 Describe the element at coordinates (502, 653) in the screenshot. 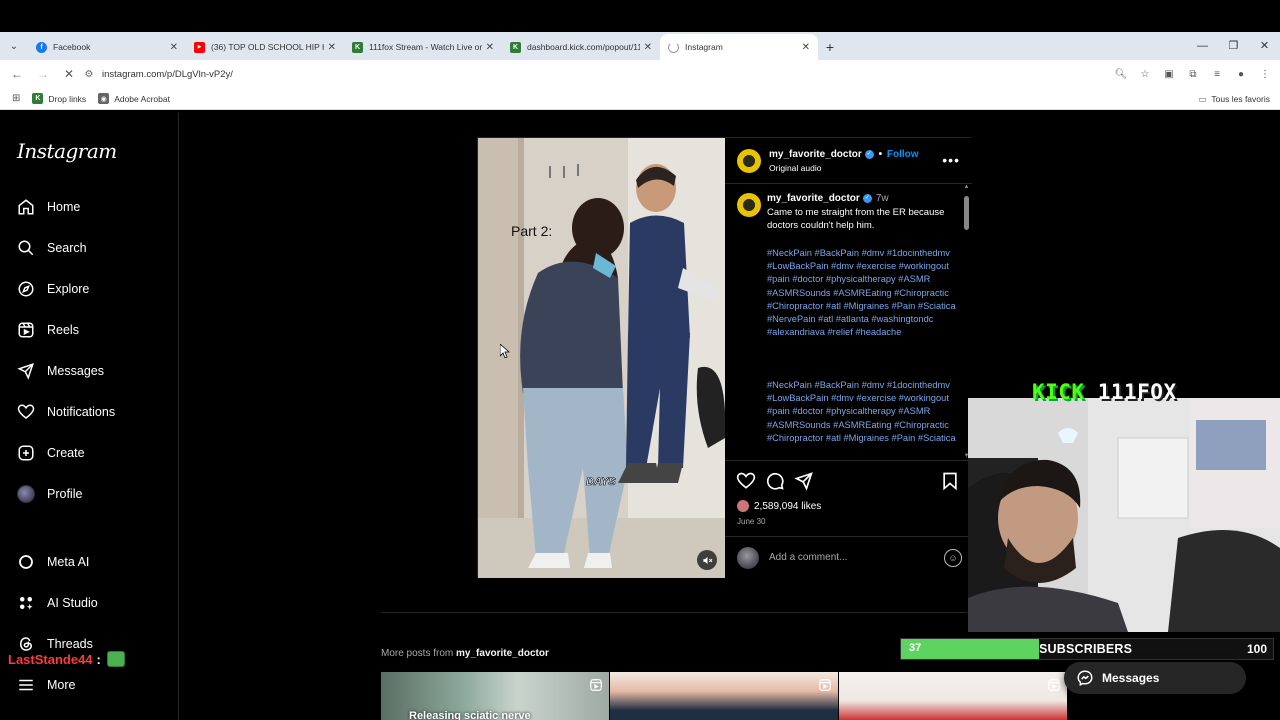

I see `more-posts-user: my_favorite_doctor` at that location.